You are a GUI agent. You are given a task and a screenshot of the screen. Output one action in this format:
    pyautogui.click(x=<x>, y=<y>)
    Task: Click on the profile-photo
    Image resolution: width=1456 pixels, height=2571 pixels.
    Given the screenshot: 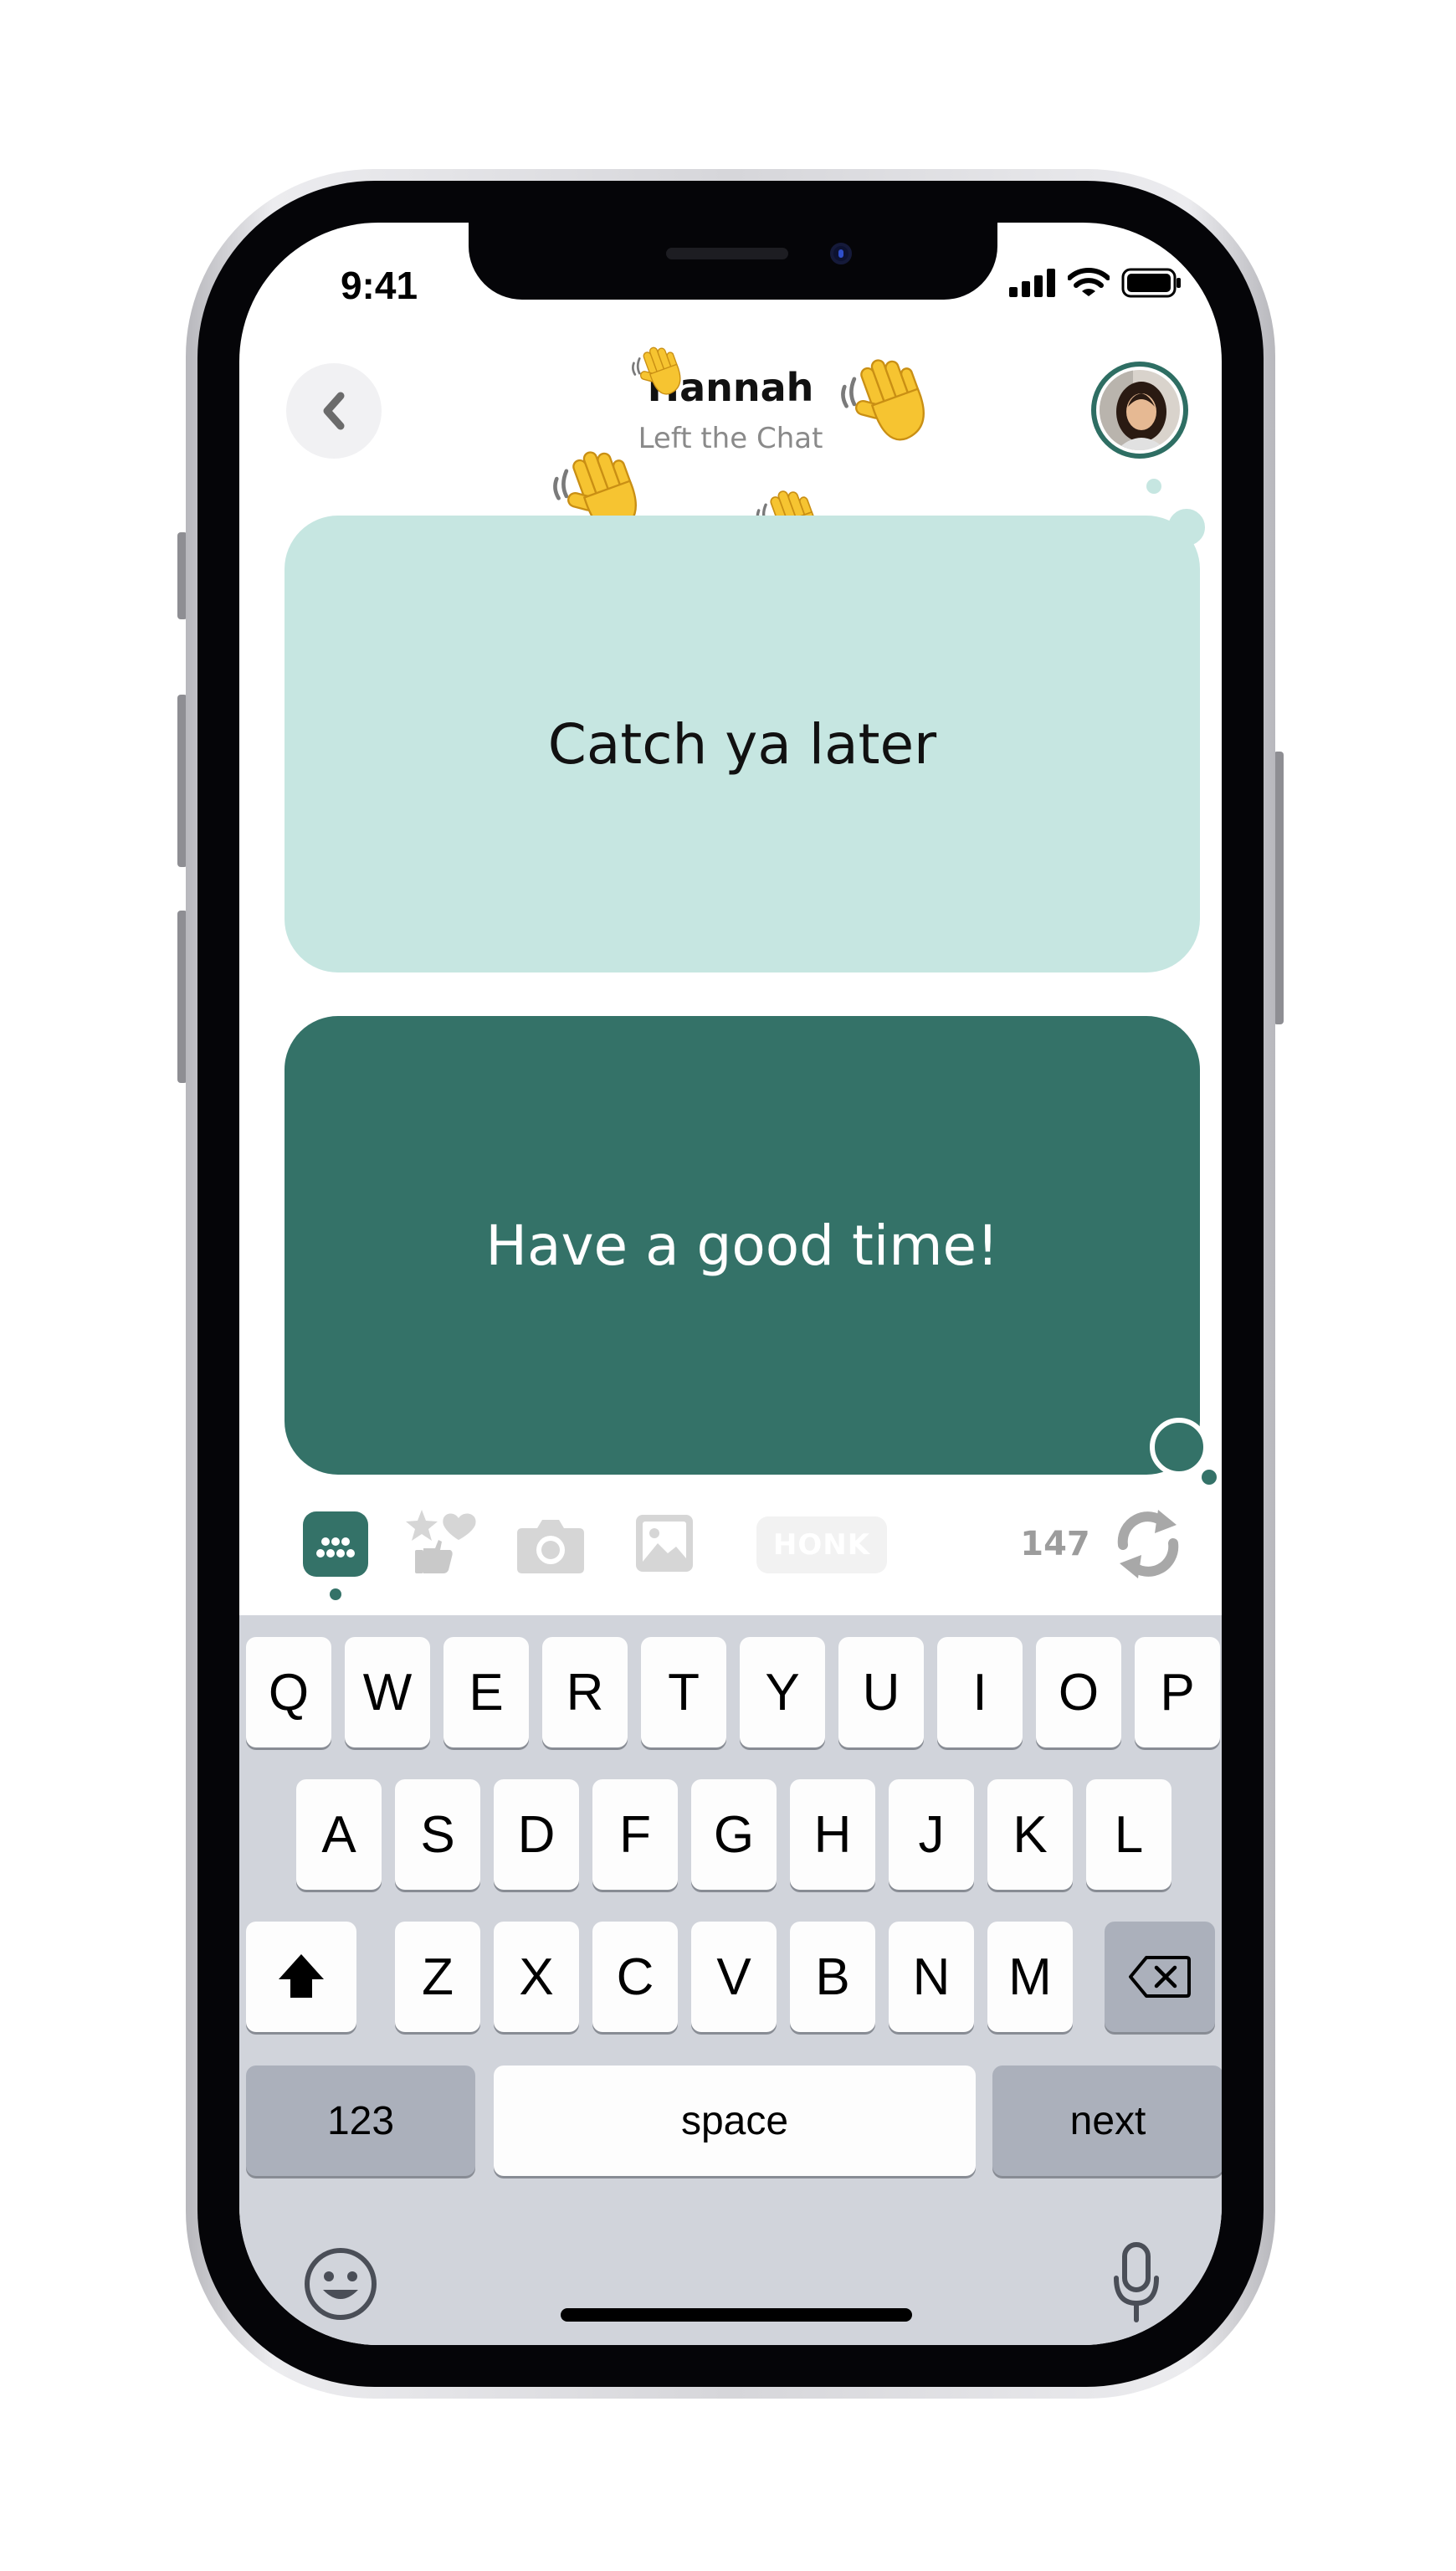 What is the action you would take?
    pyautogui.click(x=1140, y=410)
    